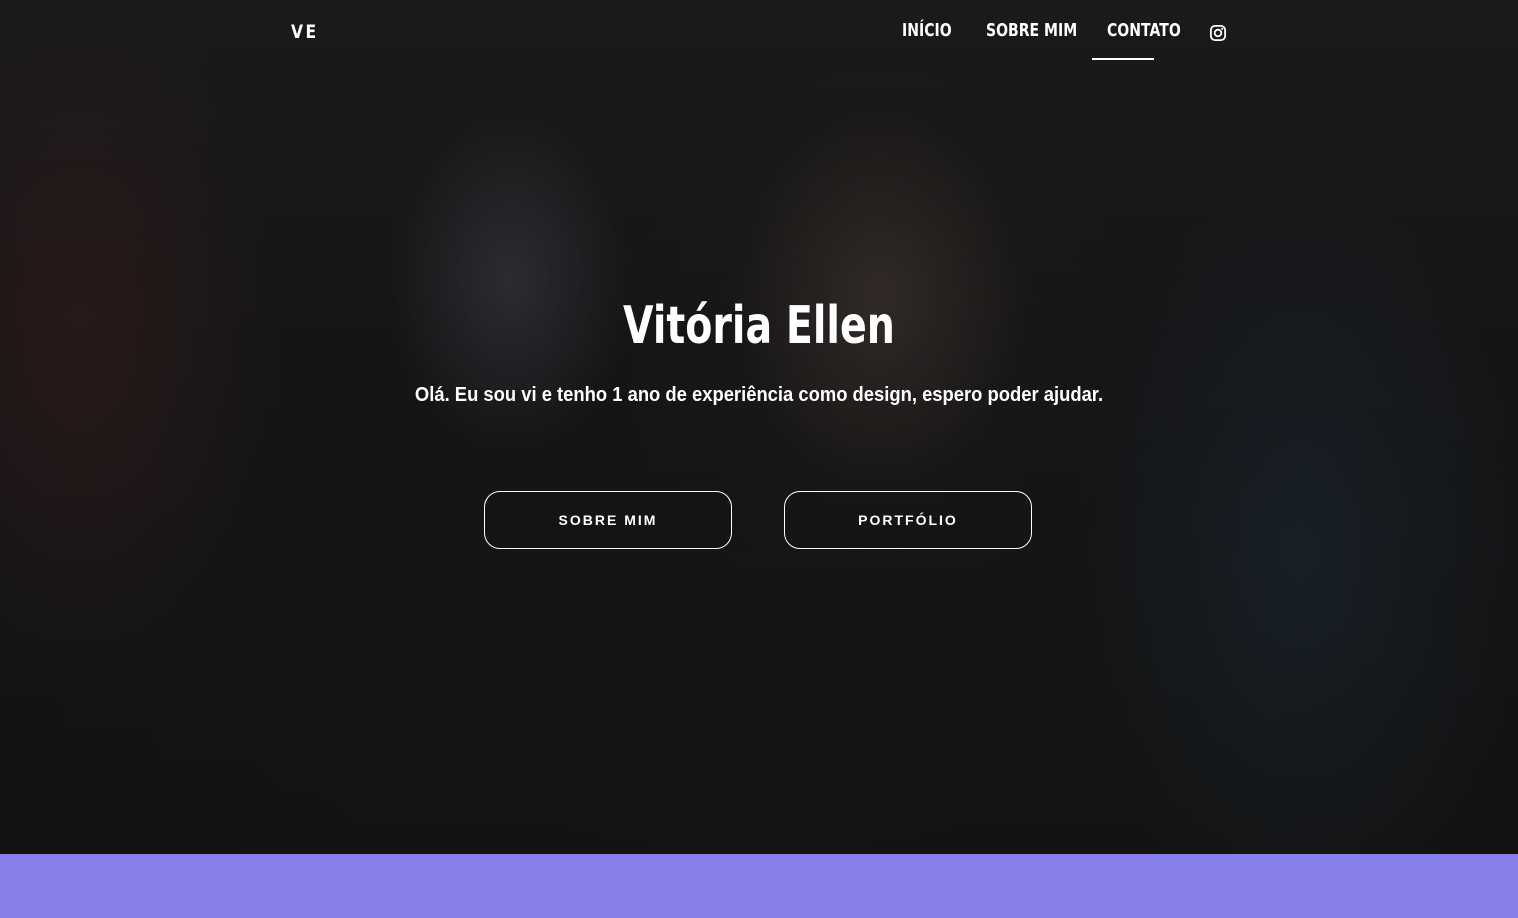 This screenshot has width=1518, height=918. Describe the element at coordinates (1123, 59) in the screenshot. I see `active-nav-indicator` at that location.